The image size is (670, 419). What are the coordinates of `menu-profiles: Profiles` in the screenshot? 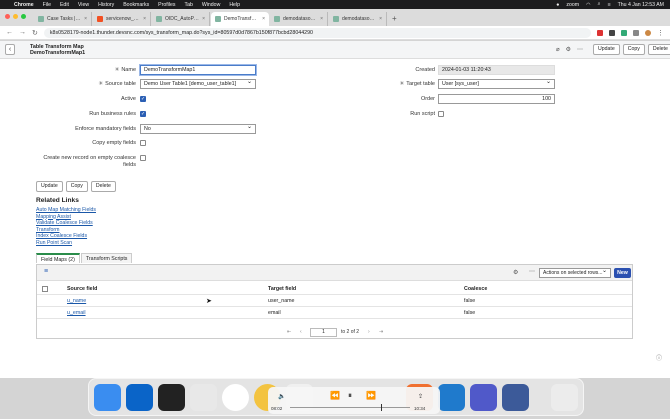 It's located at (166, 5).